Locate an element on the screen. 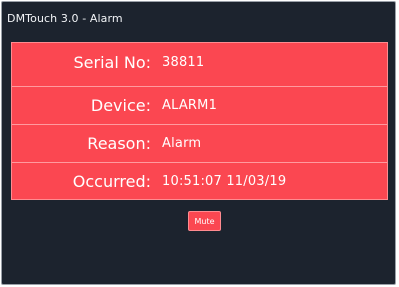 Image resolution: width=399 pixels, height=287 pixels. window-title: DMTouch 3.0 - Alarm is located at coordinates (65, 18).